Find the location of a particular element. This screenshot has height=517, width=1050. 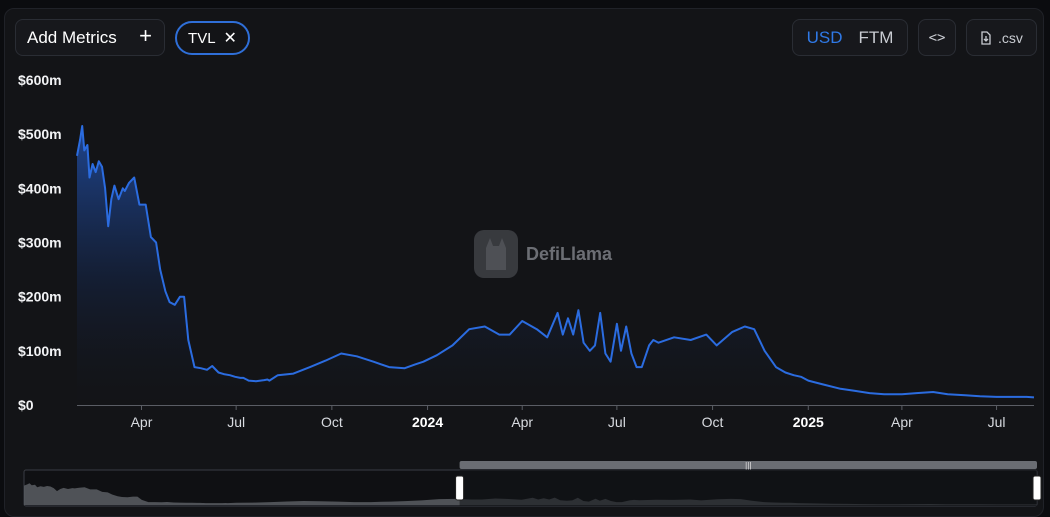

y-tick-label: $500m is located at coordinates (40, 134).